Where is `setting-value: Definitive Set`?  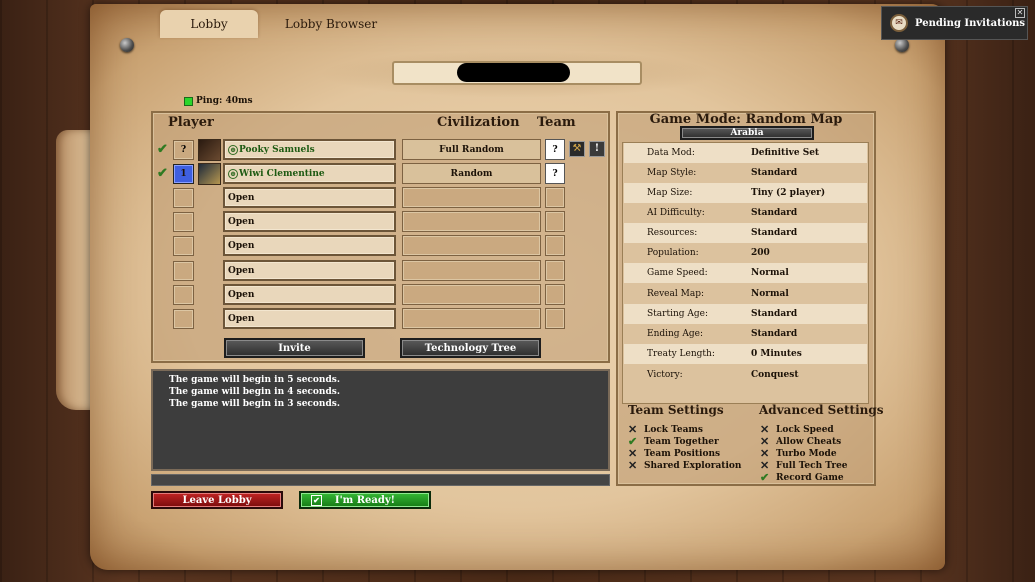 setting-value: Definitive Set is located at coordinates (785, 153).